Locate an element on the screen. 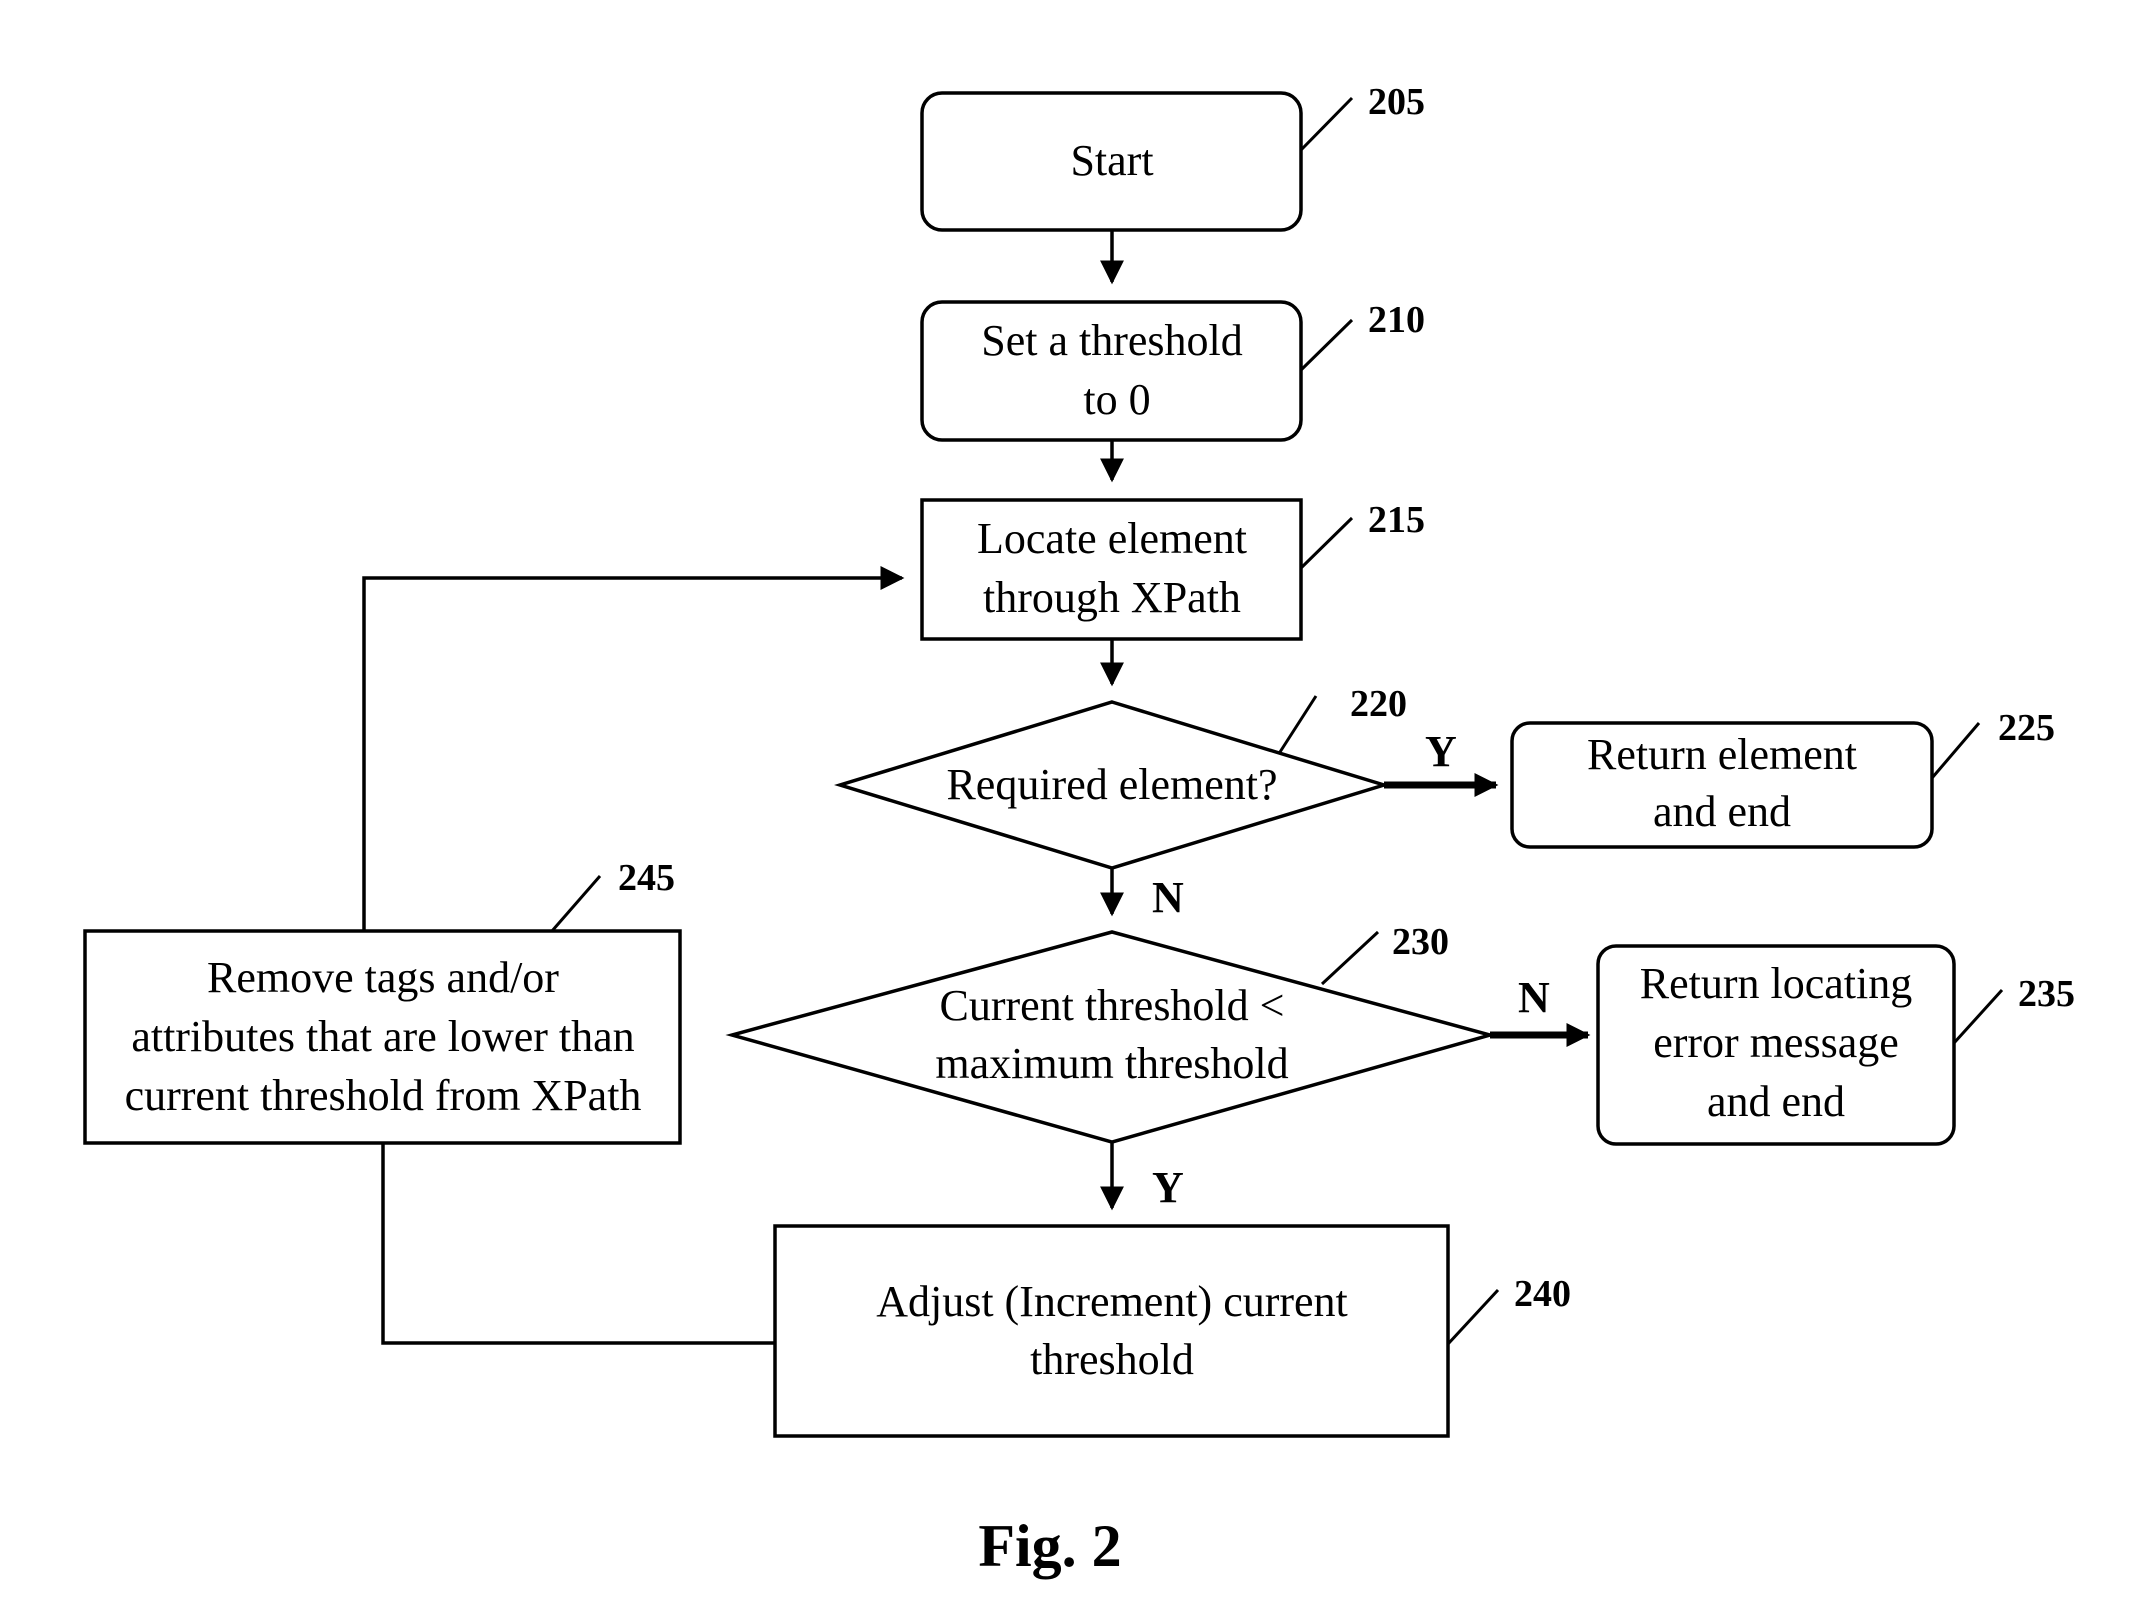  remove-label-line1: Remove tags and/or is located at coordinates (383, 977).